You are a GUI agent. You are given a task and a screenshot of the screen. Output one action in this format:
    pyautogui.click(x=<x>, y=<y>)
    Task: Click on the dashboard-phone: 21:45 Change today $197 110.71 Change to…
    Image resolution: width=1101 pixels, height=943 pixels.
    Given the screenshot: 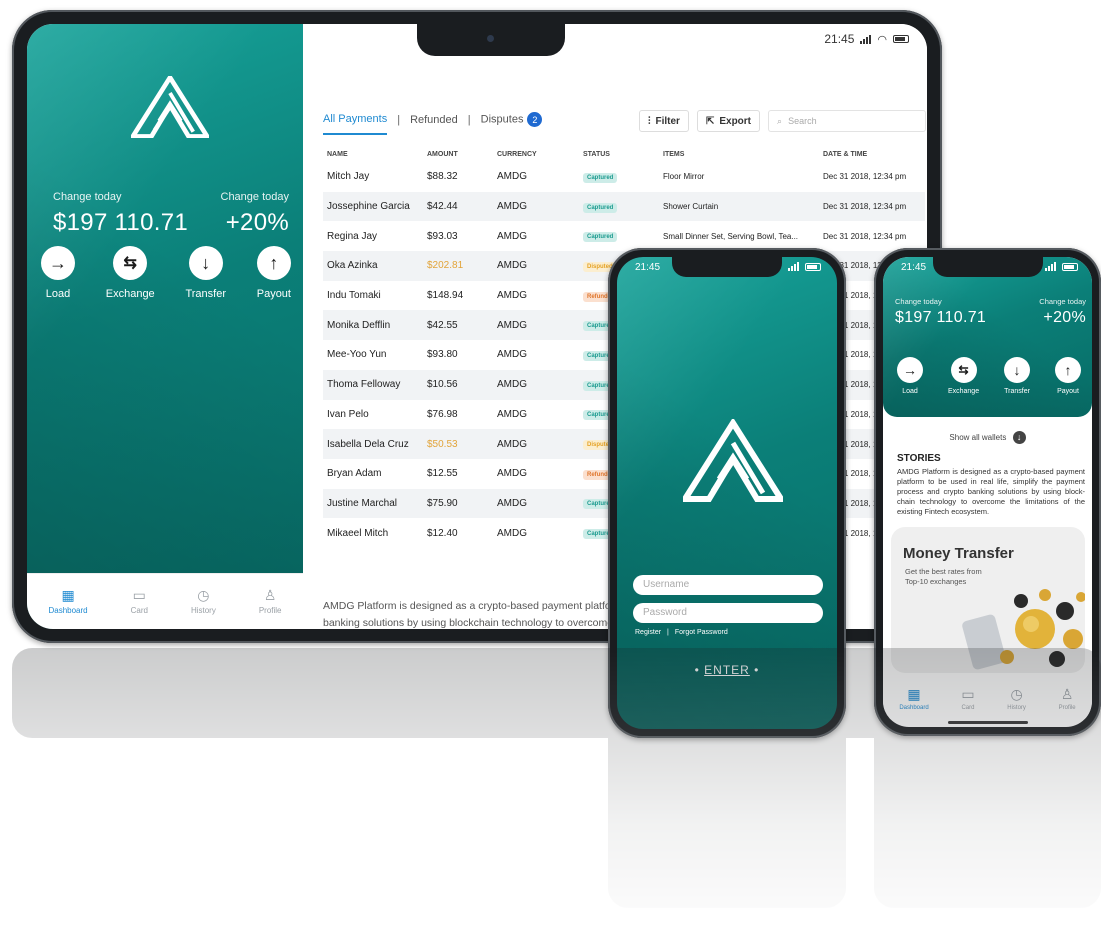 What is the action you would take?
    pyautogui.click(x=987, y=492)
    